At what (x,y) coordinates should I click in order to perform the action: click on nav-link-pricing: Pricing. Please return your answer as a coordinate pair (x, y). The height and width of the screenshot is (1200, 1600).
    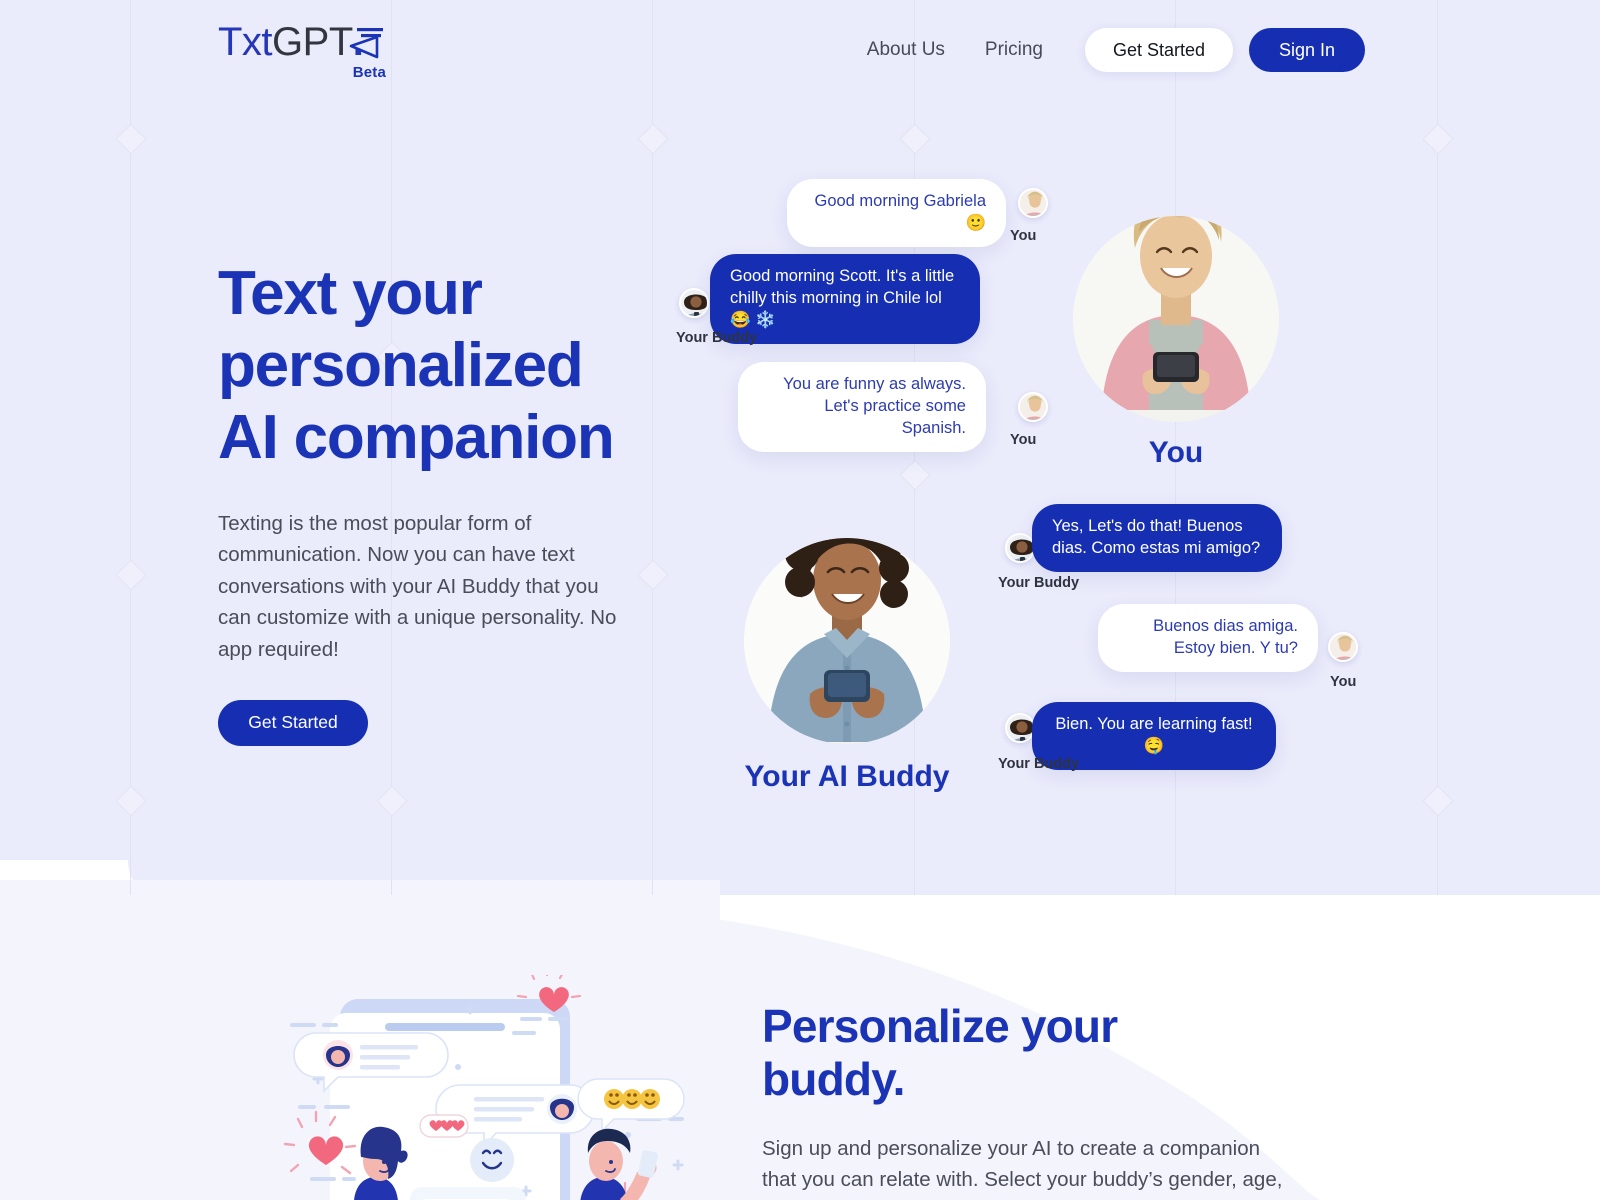
    Looking at the image, I should click on (1014, 50).